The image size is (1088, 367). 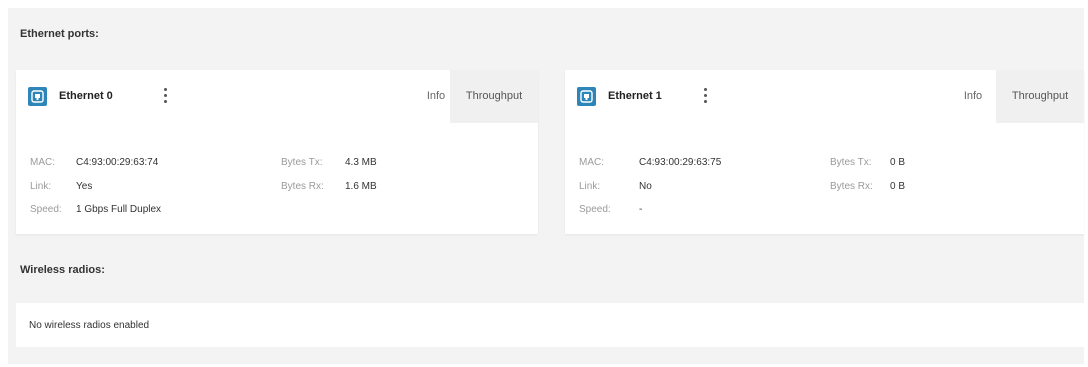 What do you see at coordinates (277, 96) in the screenshot?
I see `ethernet-card-header: Ethernet 0 Info Throughput` at bounding box center [277, 96].